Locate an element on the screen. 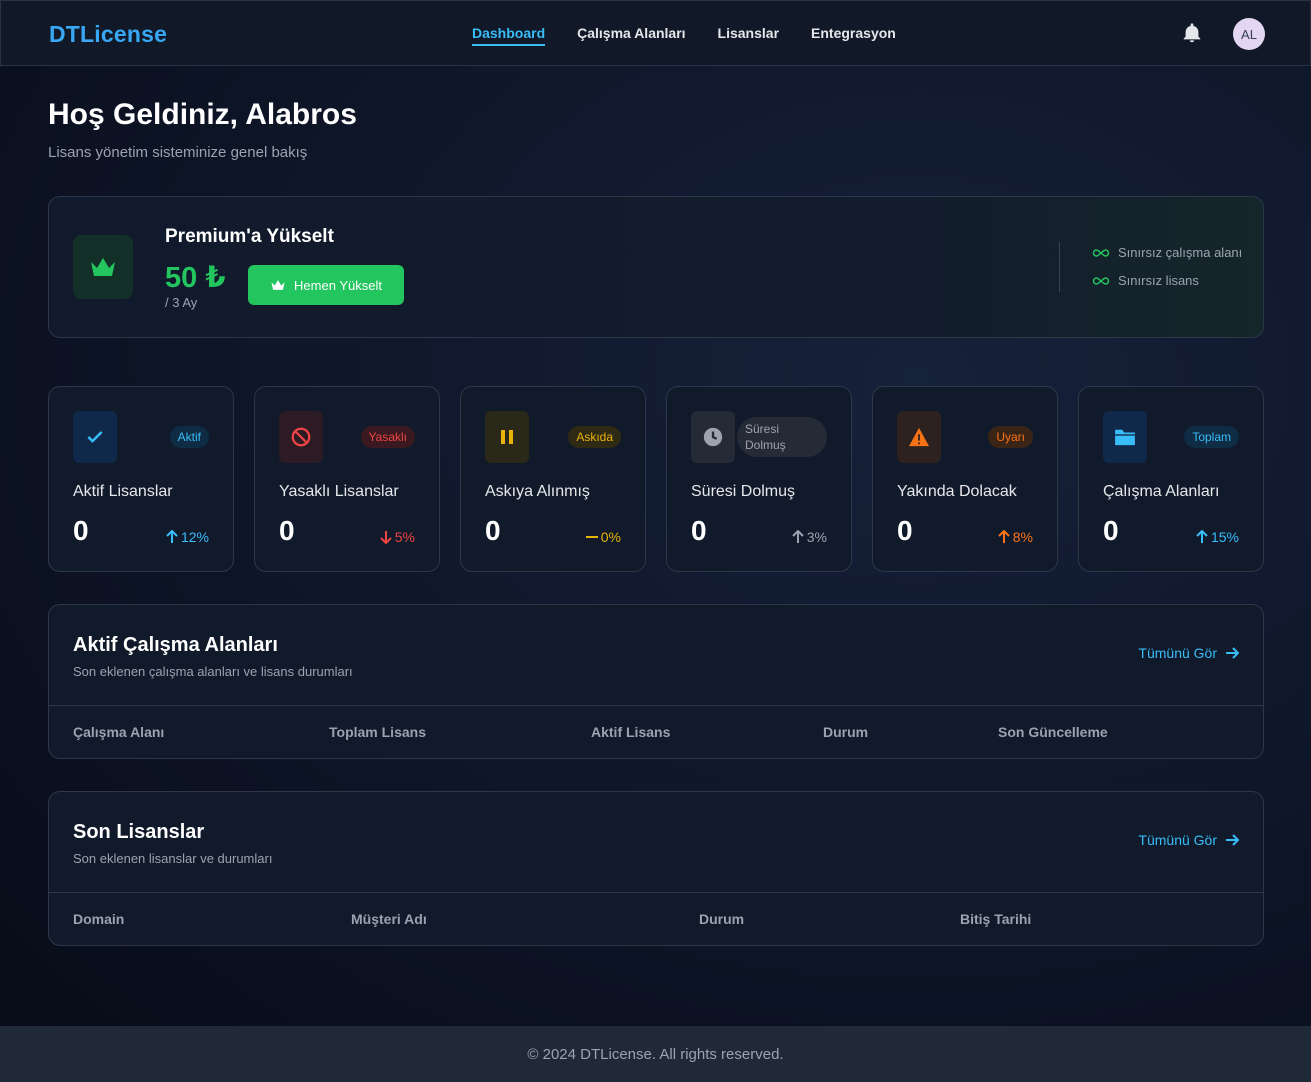  stat-label: Yasaklı Lisanslar is located at coordinates (339, 491).